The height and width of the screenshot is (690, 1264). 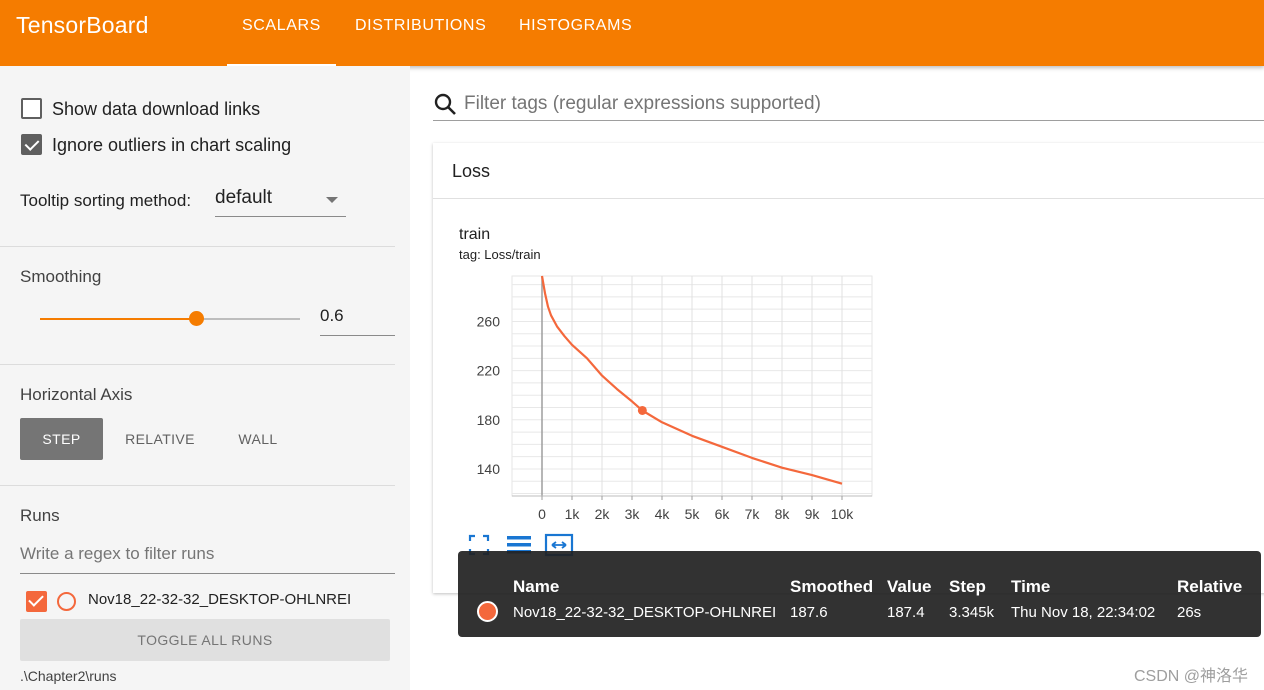 What do you see at coordinates (258, 439) in the screenshot?
I see `axis-wall-button: WALL` at bounding box center [258, 439].